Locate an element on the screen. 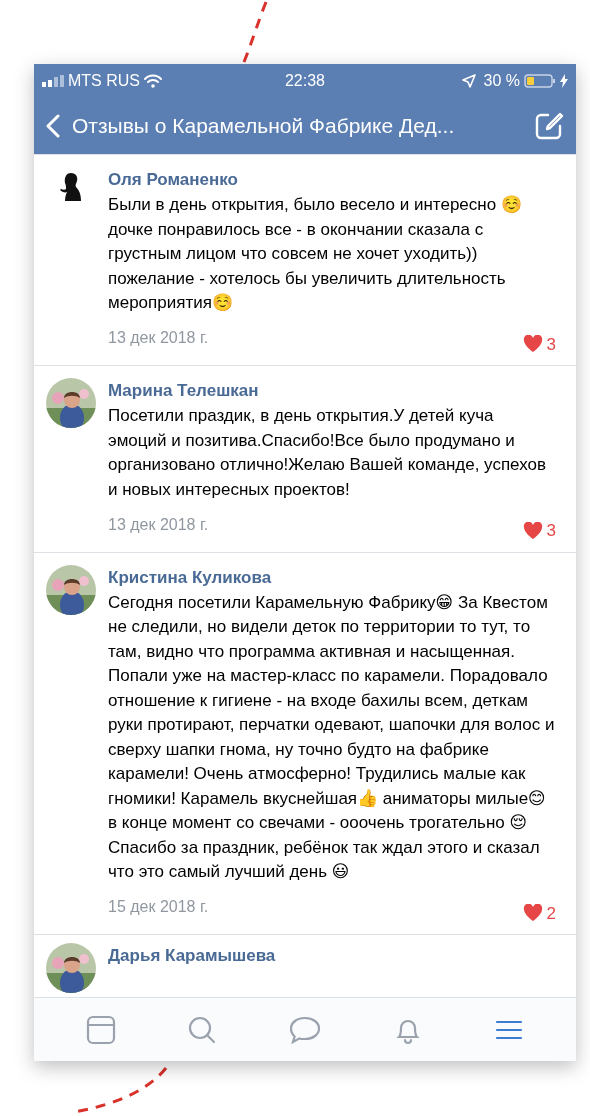  author-name: Кристина Куликова is located at coordinates (332, 577).